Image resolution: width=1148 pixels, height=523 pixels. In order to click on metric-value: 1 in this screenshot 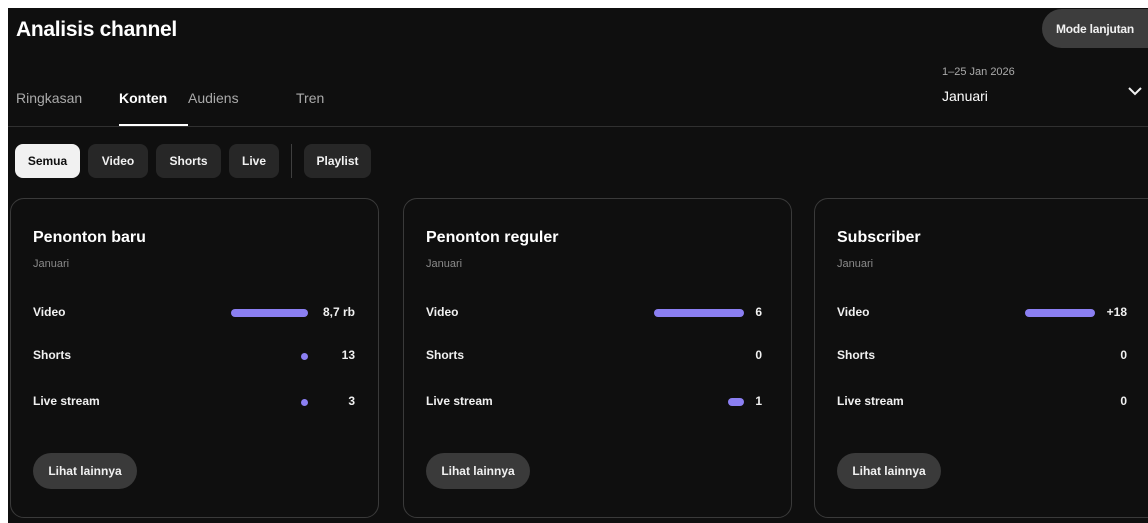, I will do `click(758, 401)`.